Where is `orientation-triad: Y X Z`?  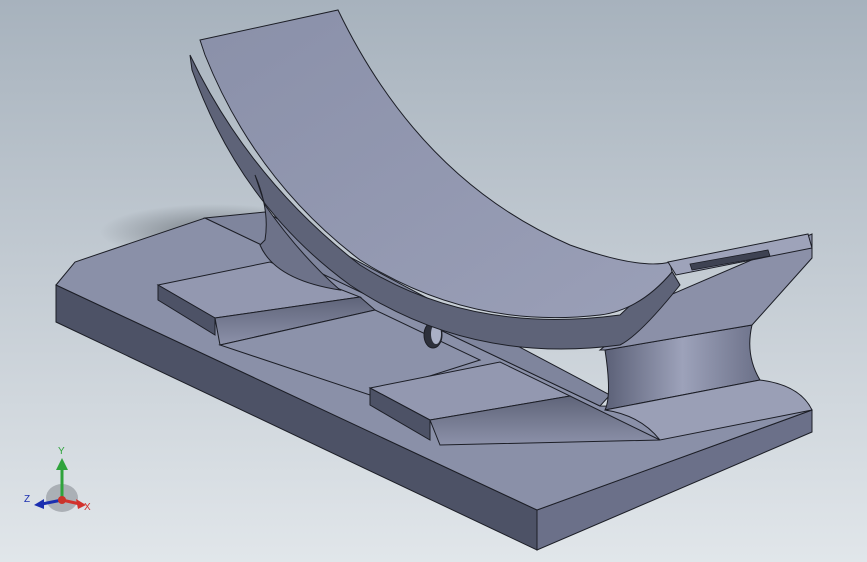 orientation-triad: Y X Z is located at coordinates (55, 475).